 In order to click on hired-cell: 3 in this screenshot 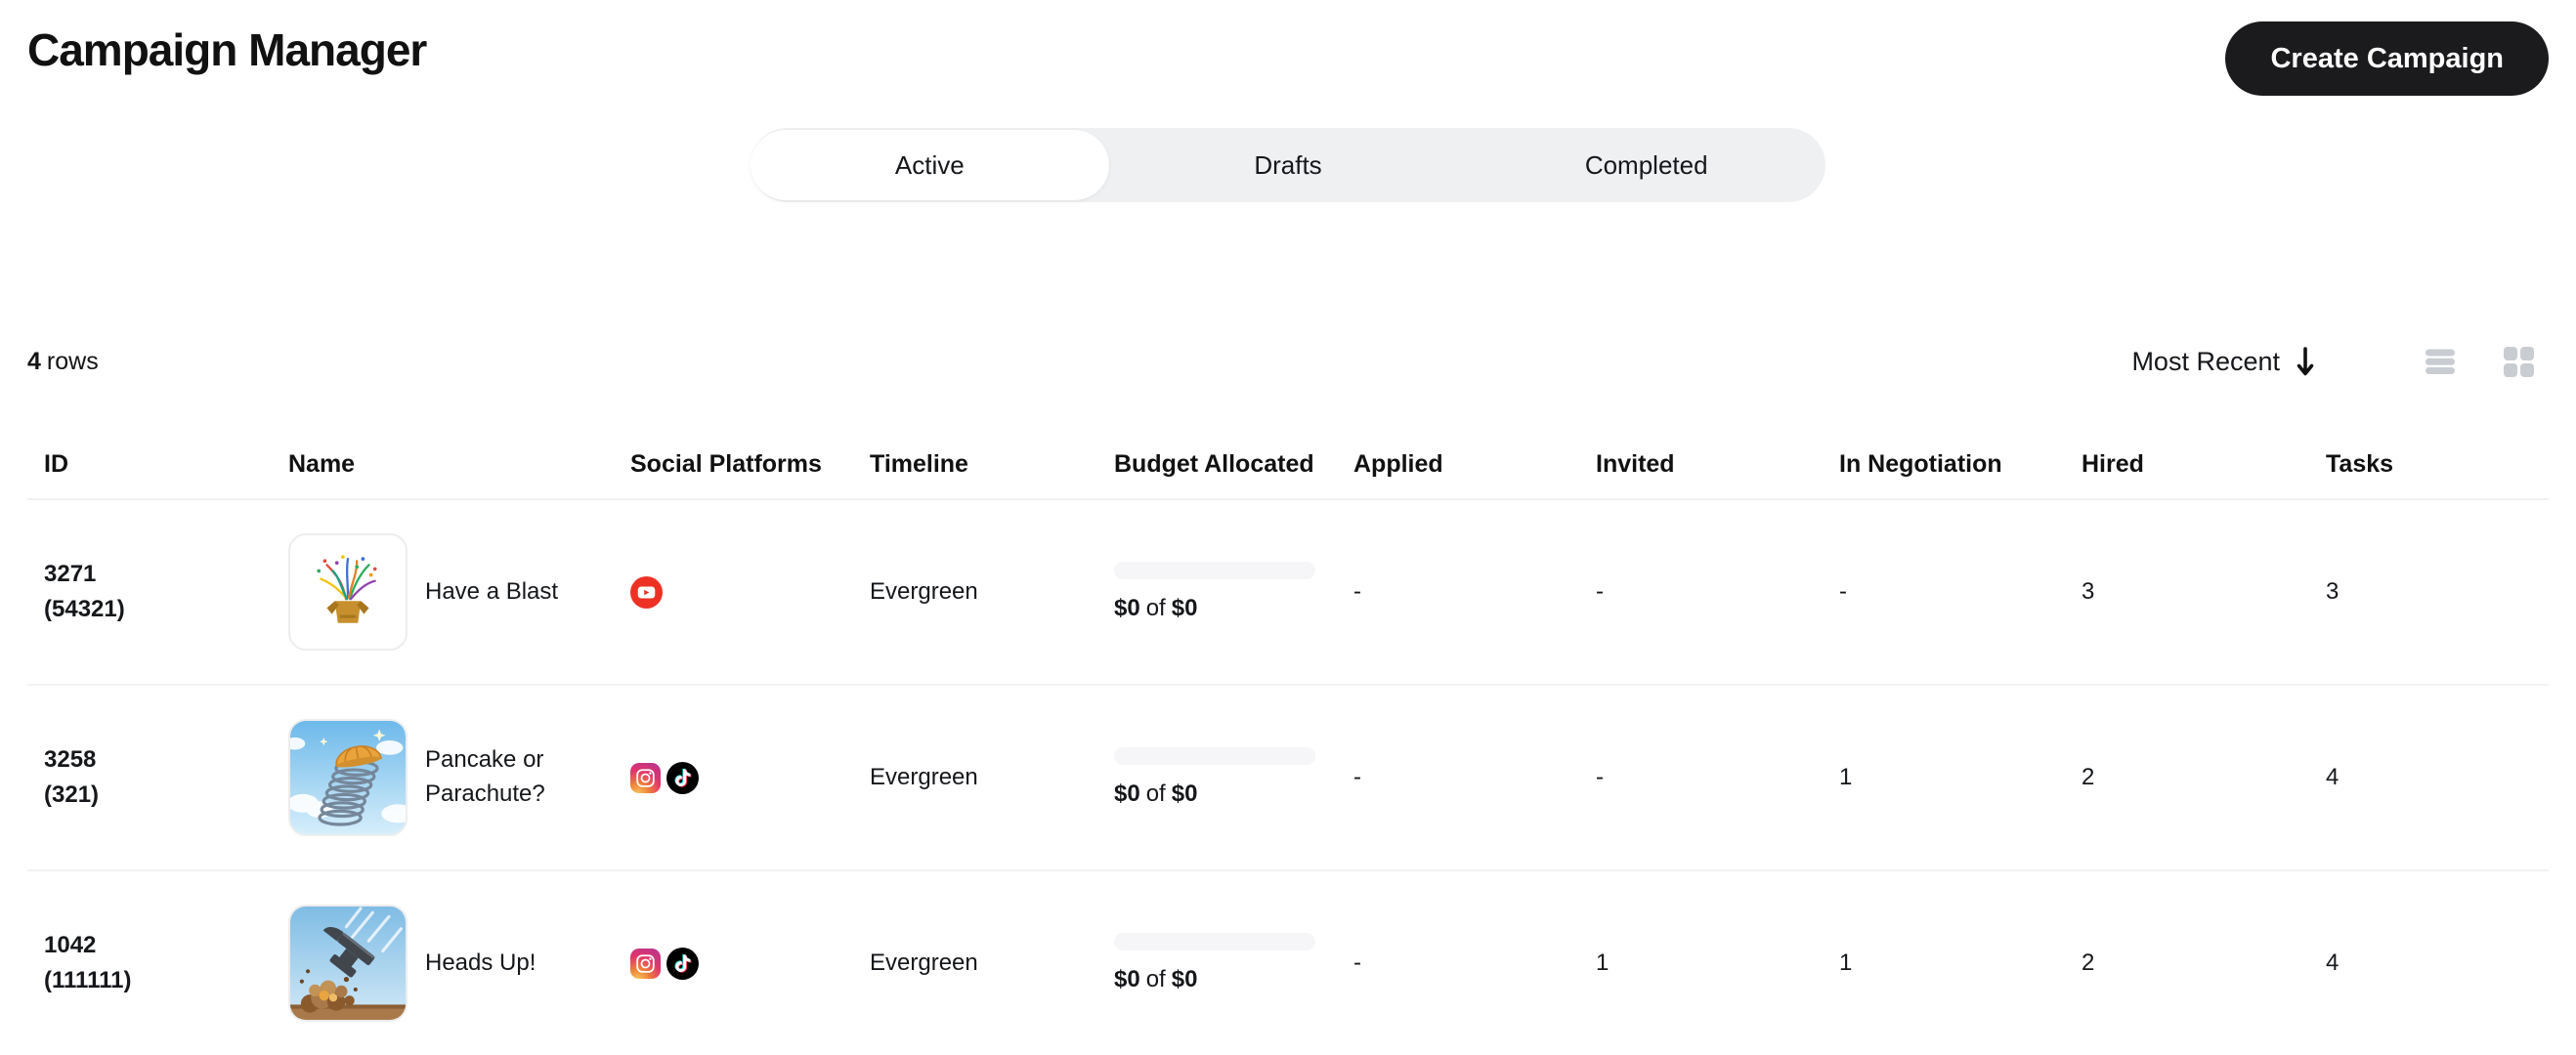, I will do `click(2088, 591)`.